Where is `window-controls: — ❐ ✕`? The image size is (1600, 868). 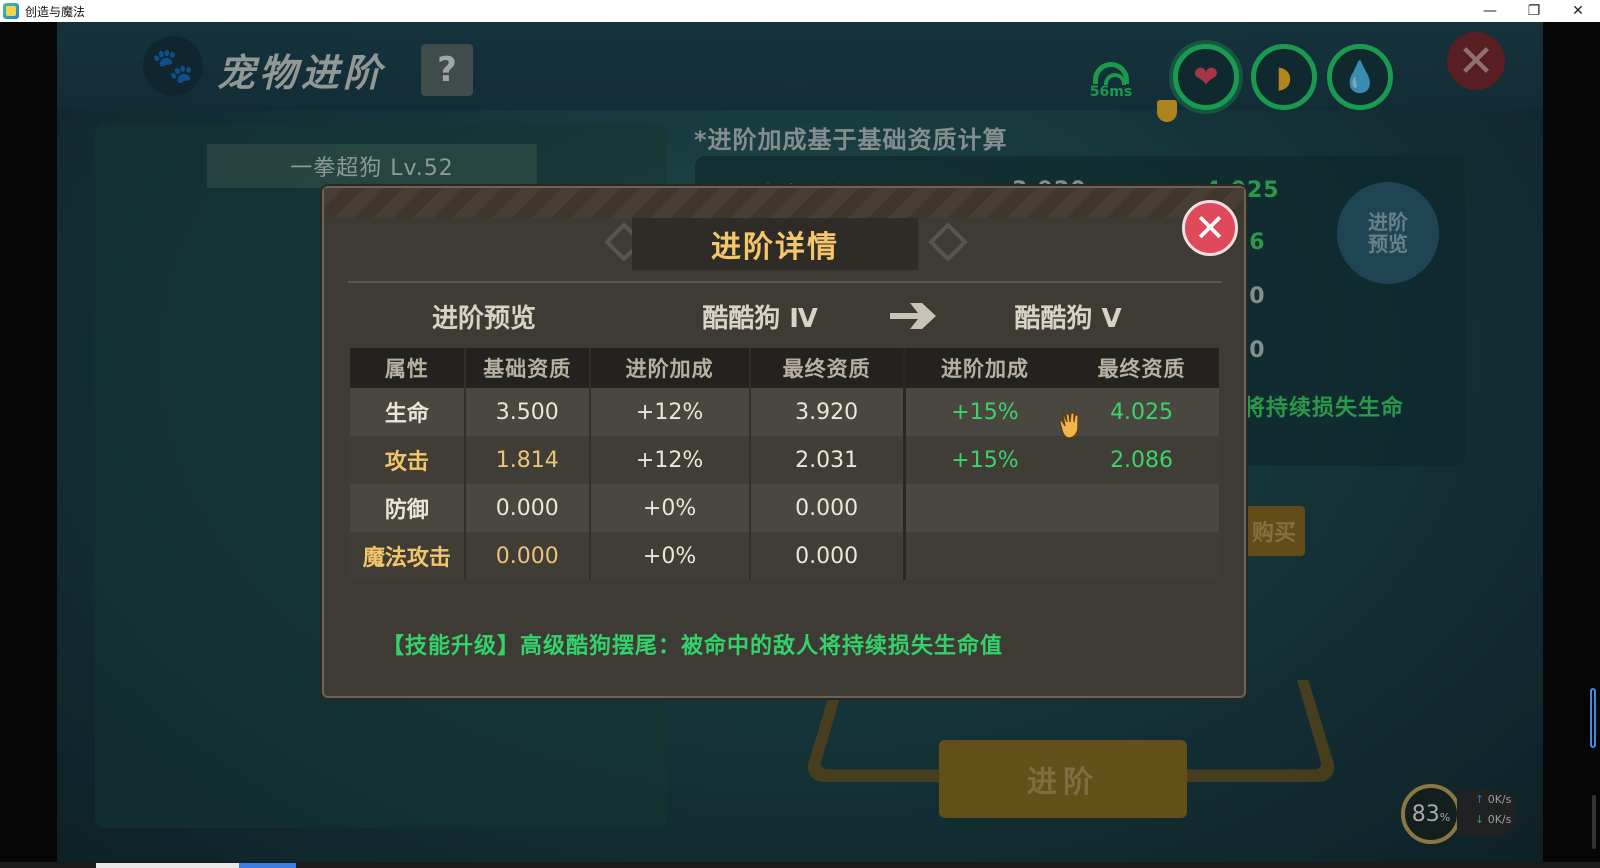
window-controls: — ❐ ✕ is located at coordinates (1534, 11).